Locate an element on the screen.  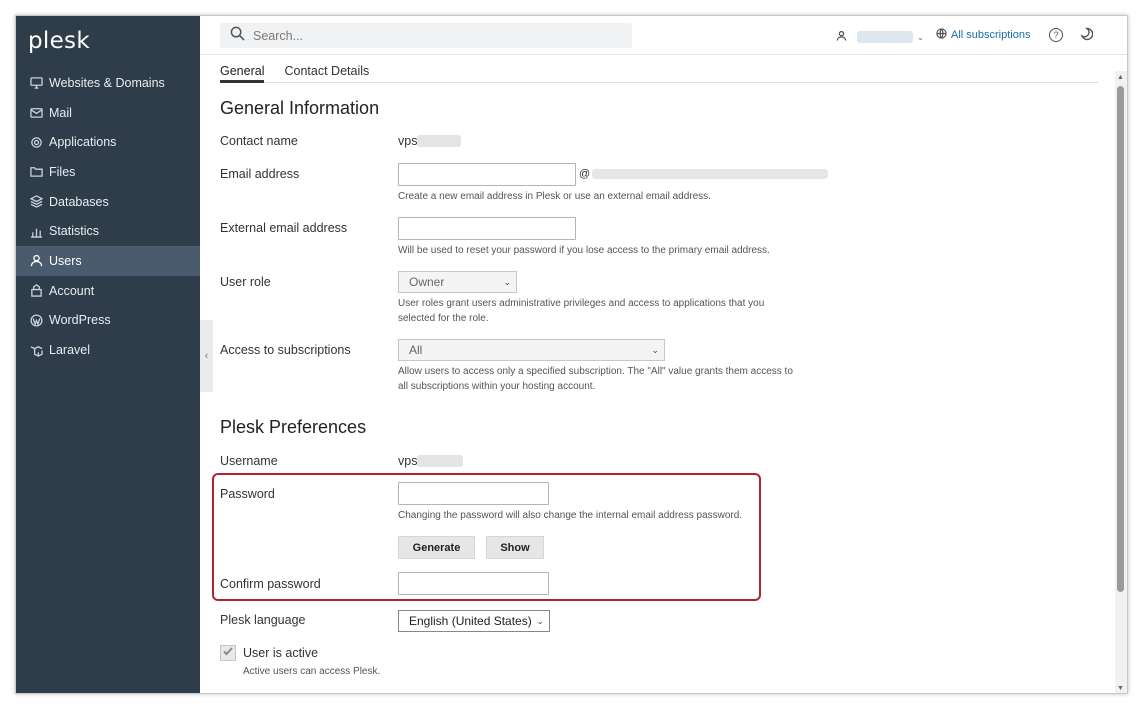
email-domain: @ is located at coordinates (704, 174).